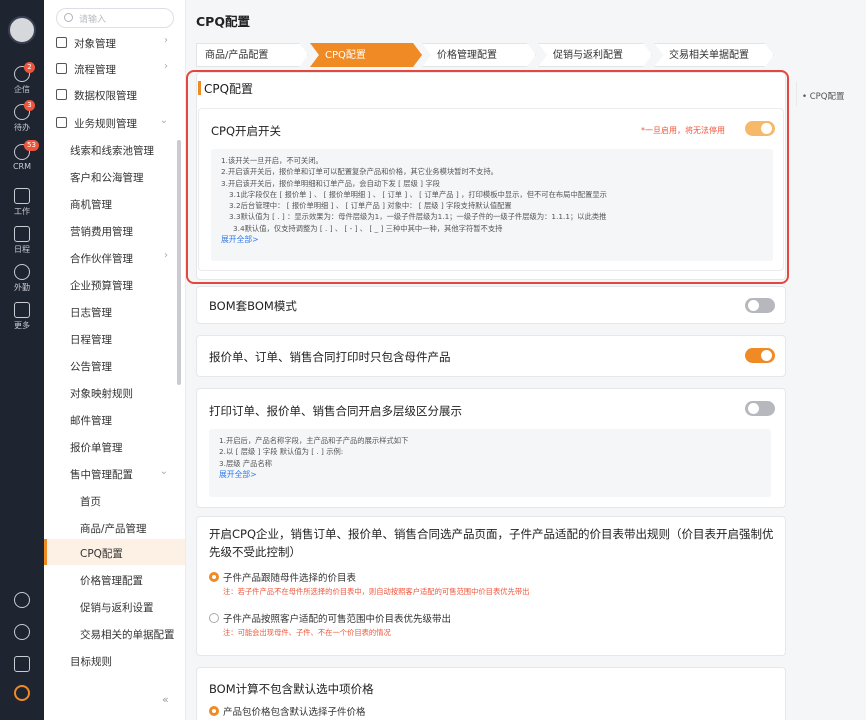 The image size is (866, 720). I want to click on search-input: 请输入, so click(115, 18).